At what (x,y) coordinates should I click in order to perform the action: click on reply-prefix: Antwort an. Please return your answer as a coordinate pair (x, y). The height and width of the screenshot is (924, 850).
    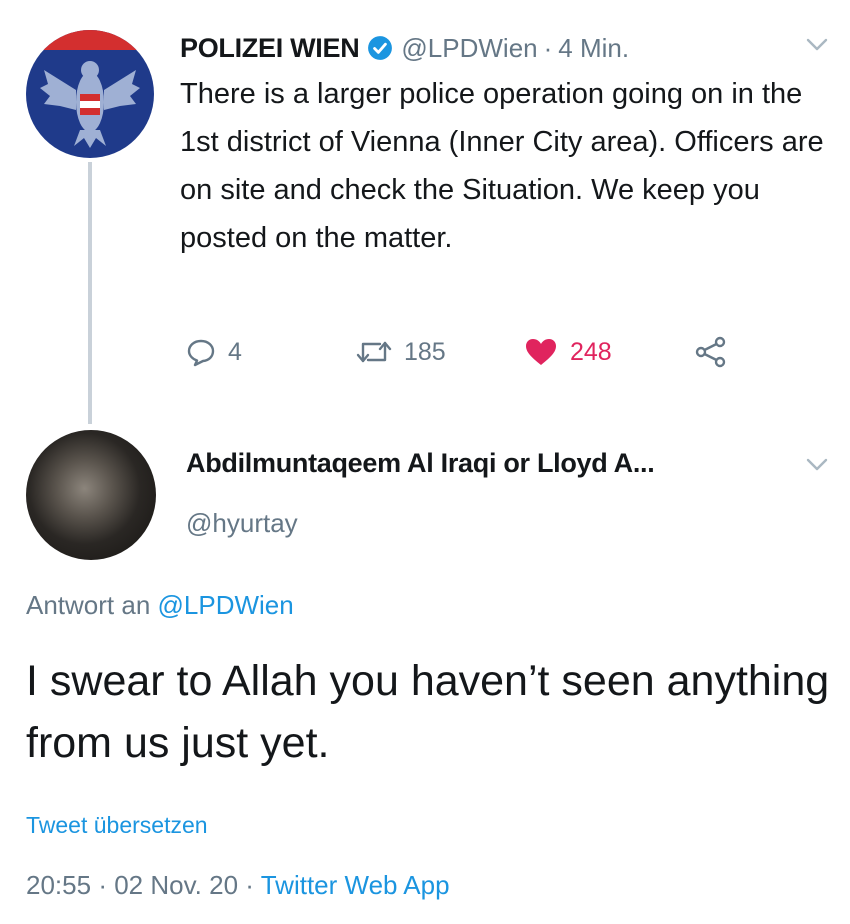
    Looking at the image, I should click on (92, 605).